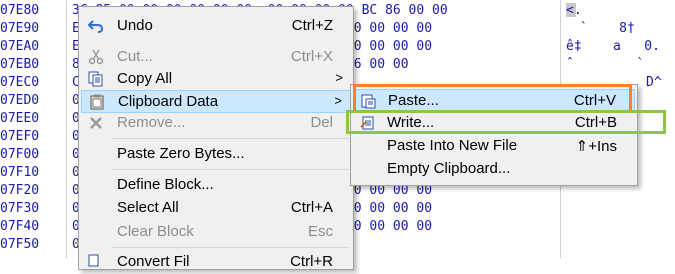 The image size is (675, 274). Describe the element at coordinates (492, 98) in the screenshot. I see `annotation-box-paste` at that location.